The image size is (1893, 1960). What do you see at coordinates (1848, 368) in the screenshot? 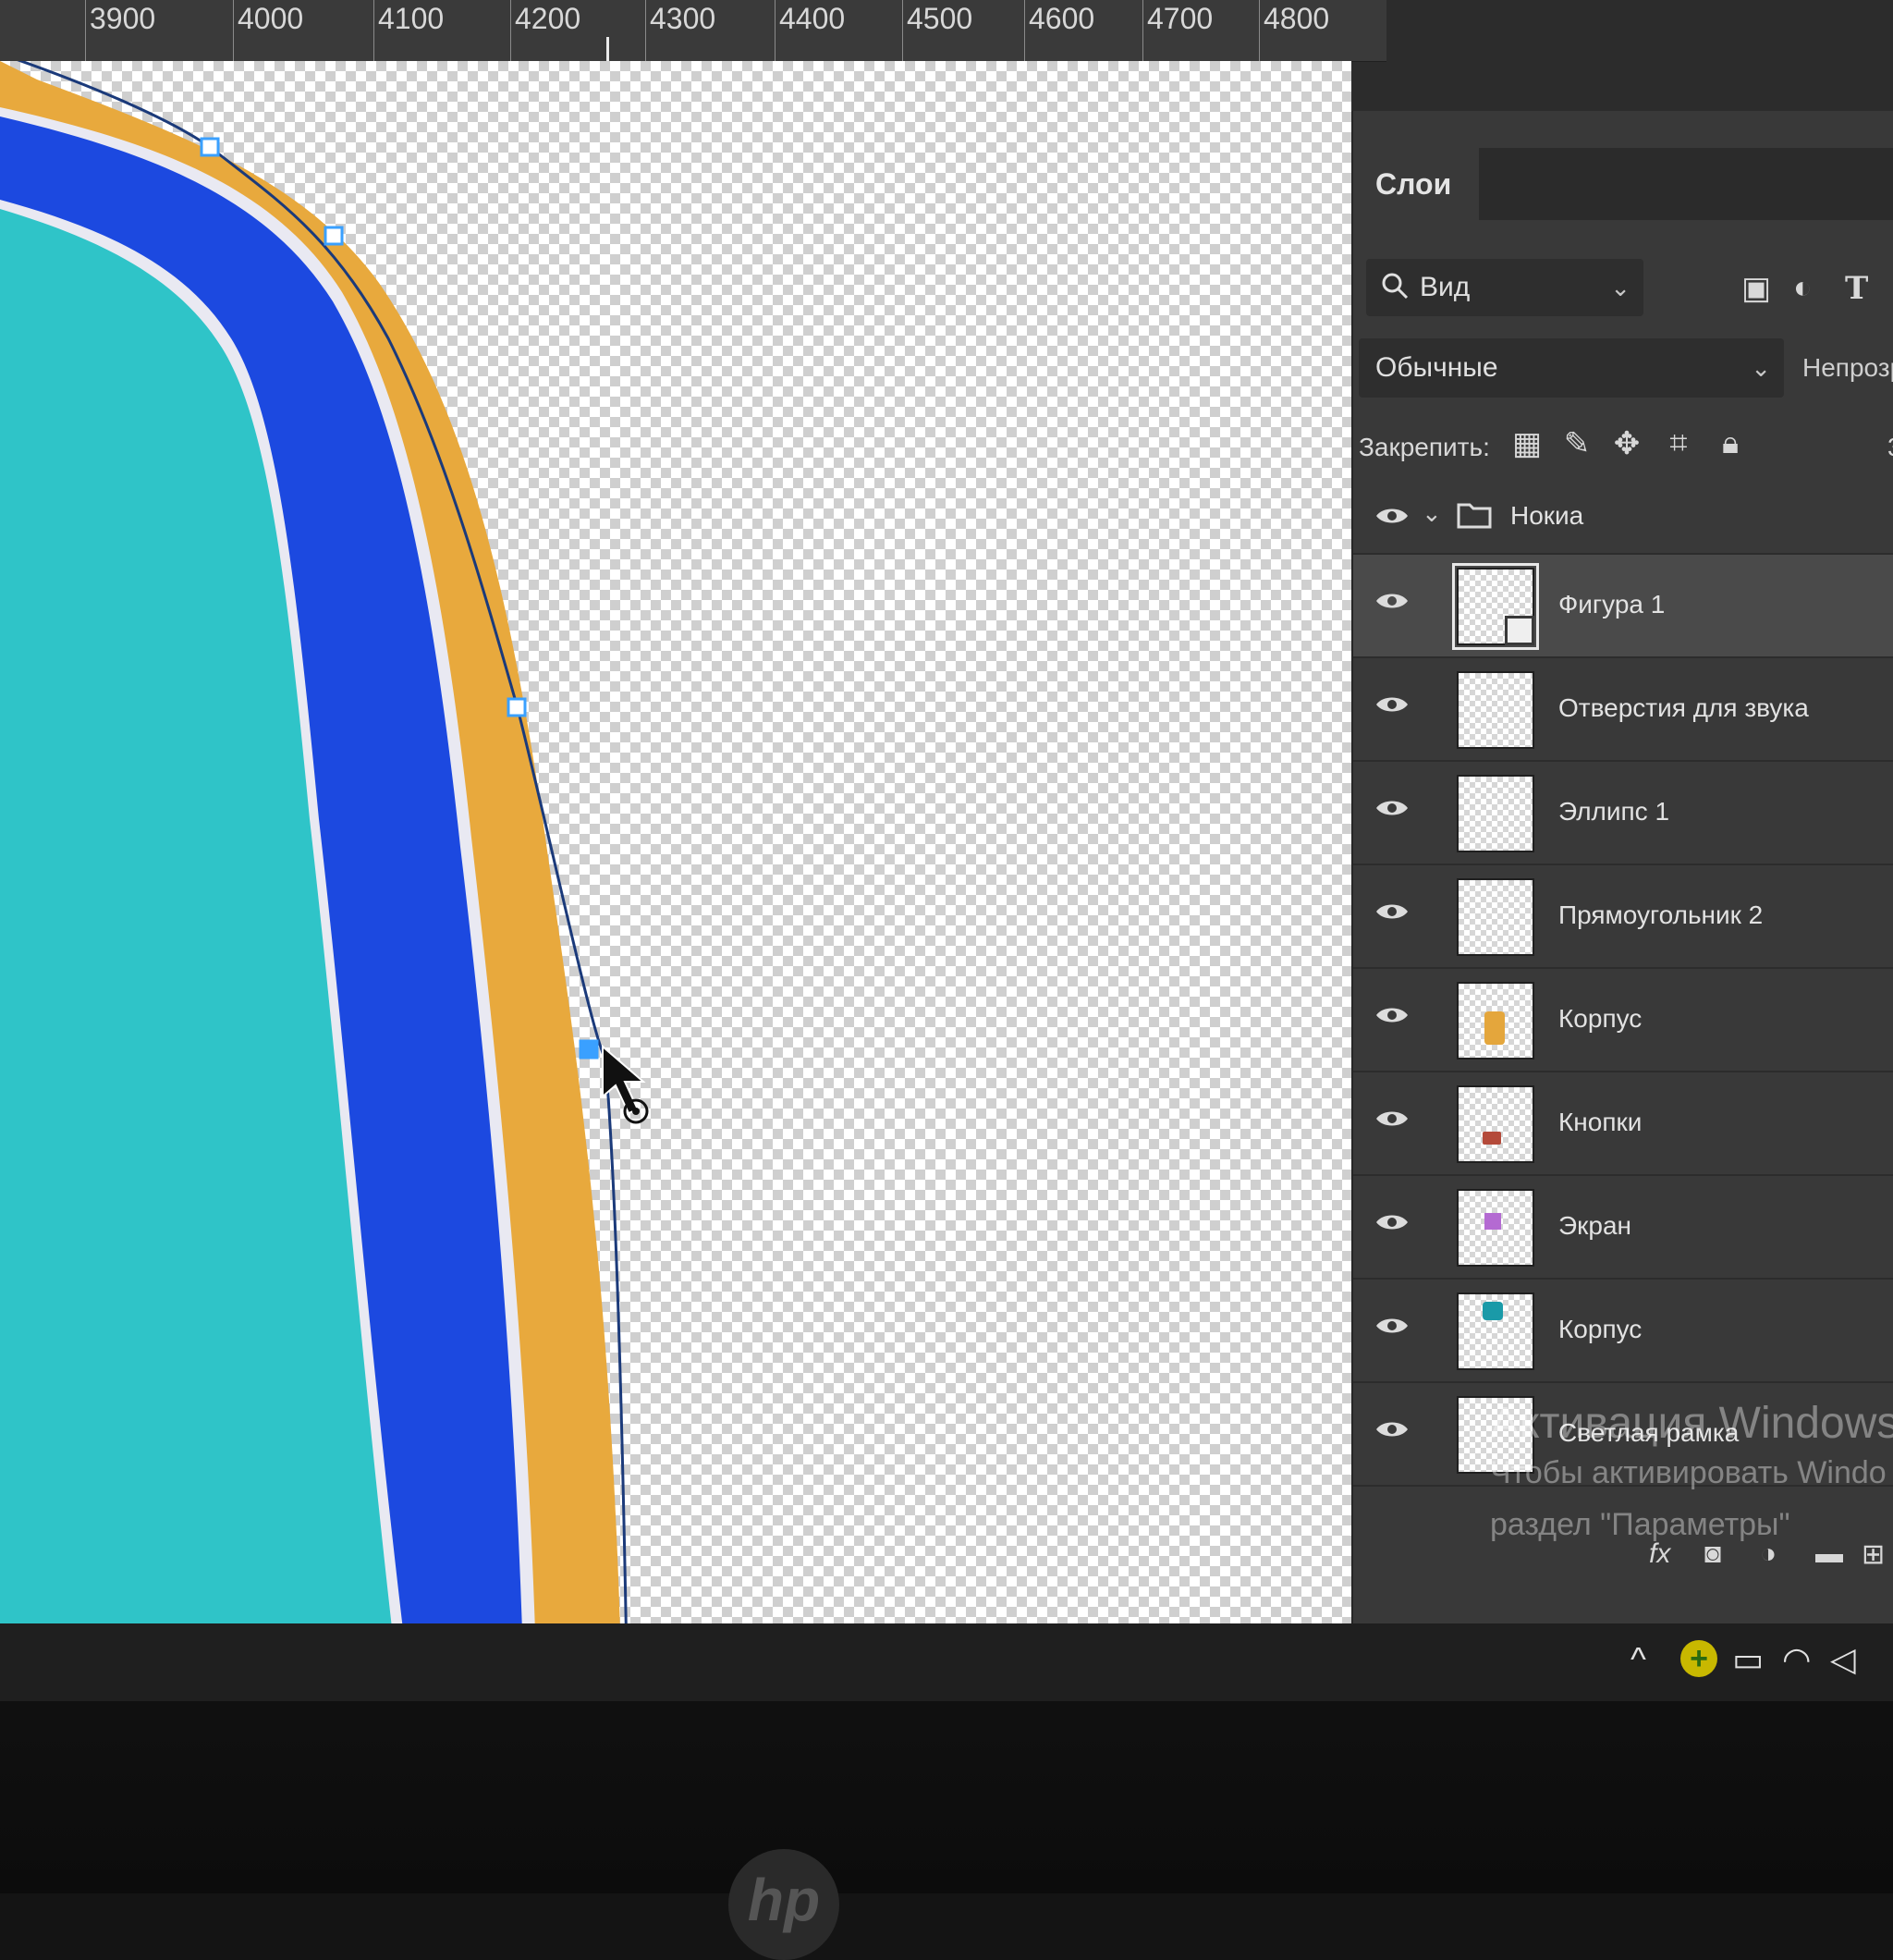
I see `opacity-label: Непрозра` at bounding box center [1848, 368].